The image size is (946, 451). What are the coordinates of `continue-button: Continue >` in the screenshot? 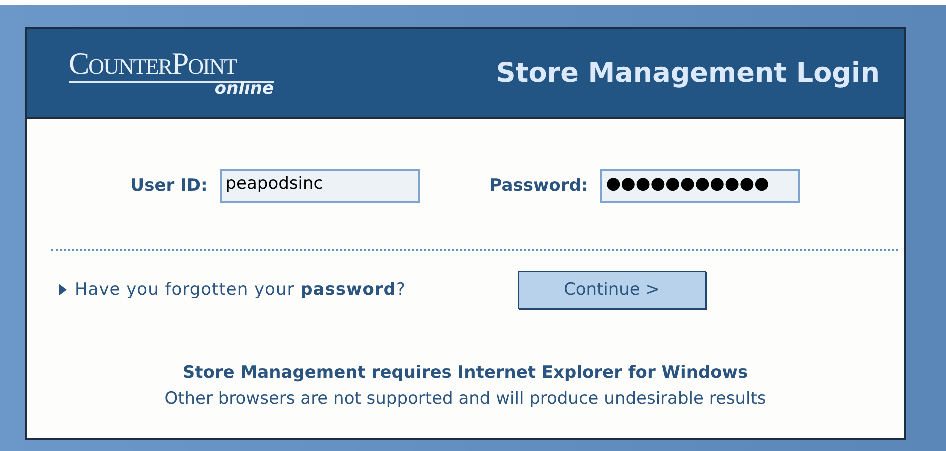 It's located at (612, 290).